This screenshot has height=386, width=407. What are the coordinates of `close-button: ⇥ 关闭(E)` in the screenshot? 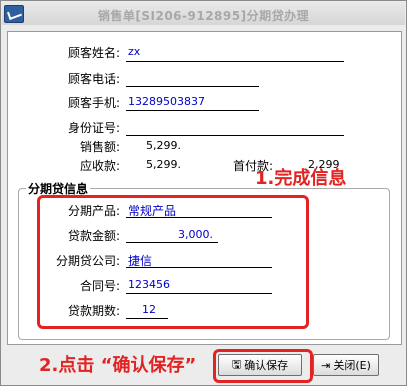 It's located at (346, 365).